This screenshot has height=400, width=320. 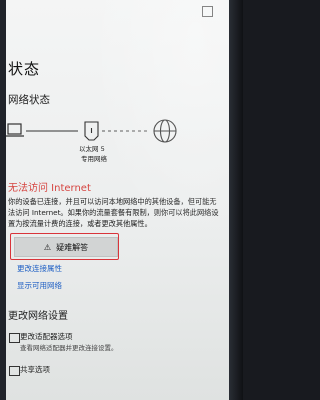 I want to click on ethernet-port-icon, so click(x=91, y=131).